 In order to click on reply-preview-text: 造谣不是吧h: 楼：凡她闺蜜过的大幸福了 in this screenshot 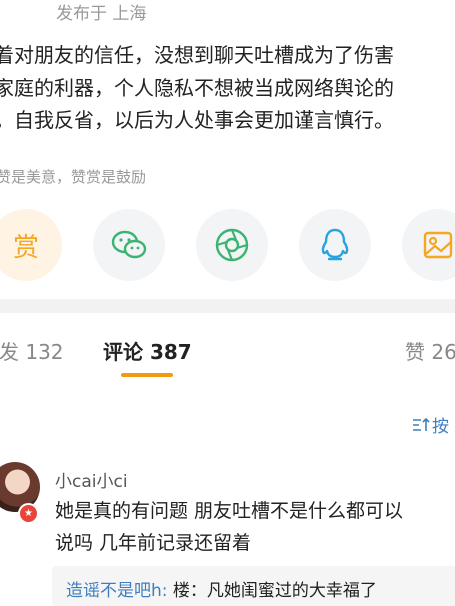, I will do `click(221, 588)`.